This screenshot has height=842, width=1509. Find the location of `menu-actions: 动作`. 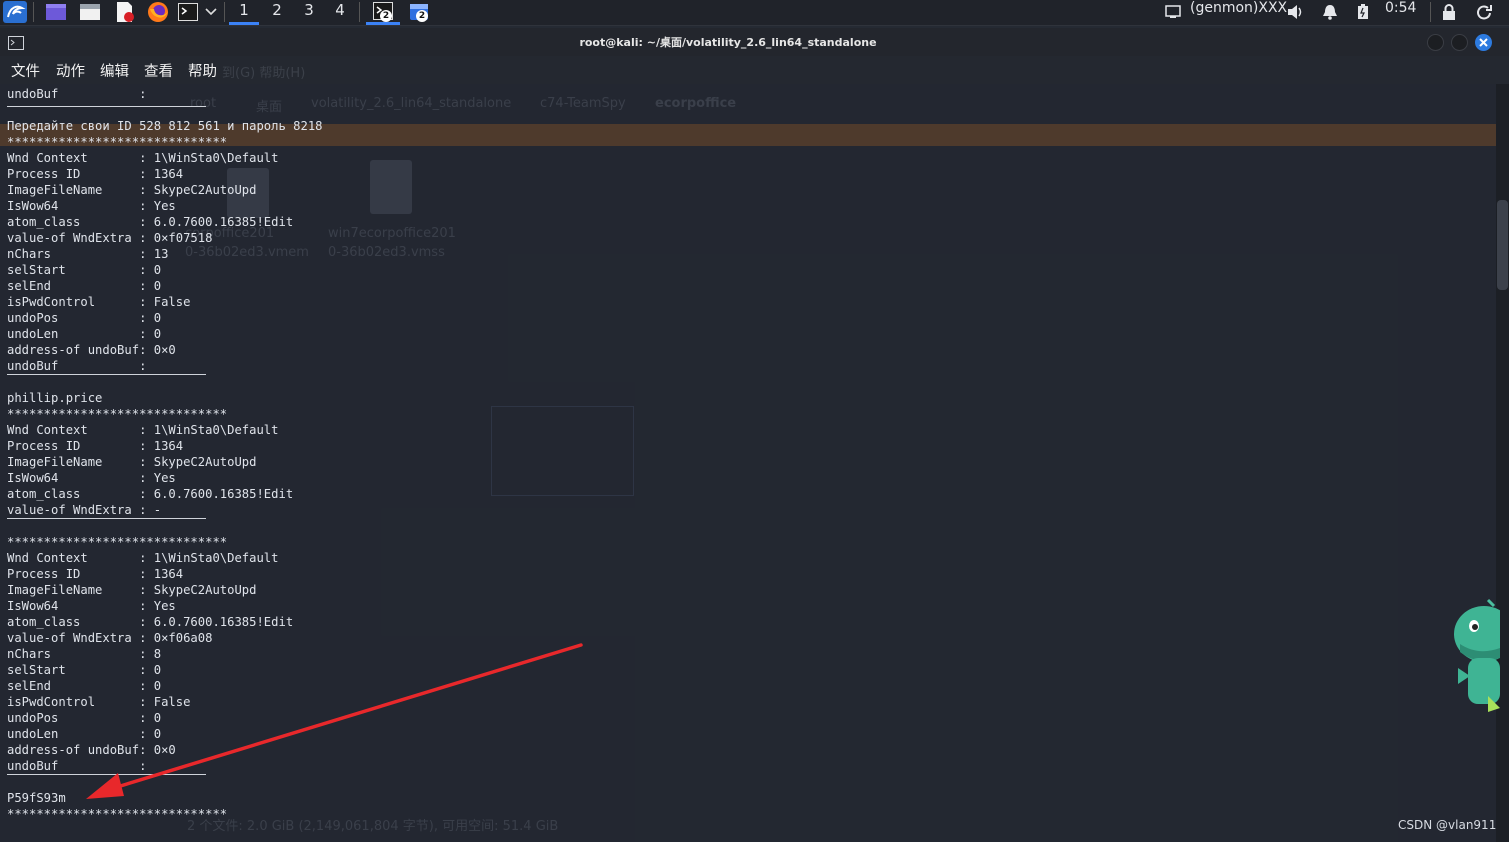

menu-actions: 动作 is located at coordinates (70, 70).